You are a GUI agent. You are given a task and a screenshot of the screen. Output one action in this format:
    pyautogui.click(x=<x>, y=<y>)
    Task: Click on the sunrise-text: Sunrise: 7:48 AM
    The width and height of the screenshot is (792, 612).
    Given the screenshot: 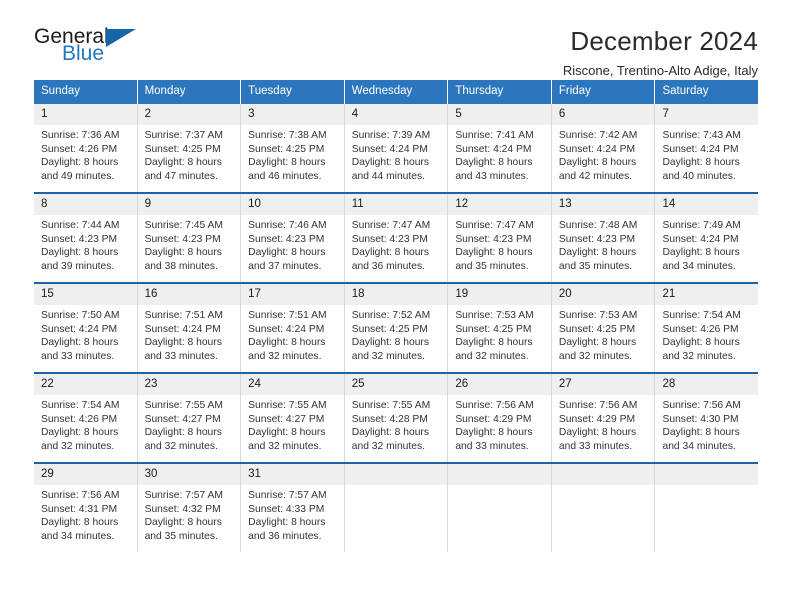 What is the action you would take?
    pyautogui.click(x=598, y=225)
    